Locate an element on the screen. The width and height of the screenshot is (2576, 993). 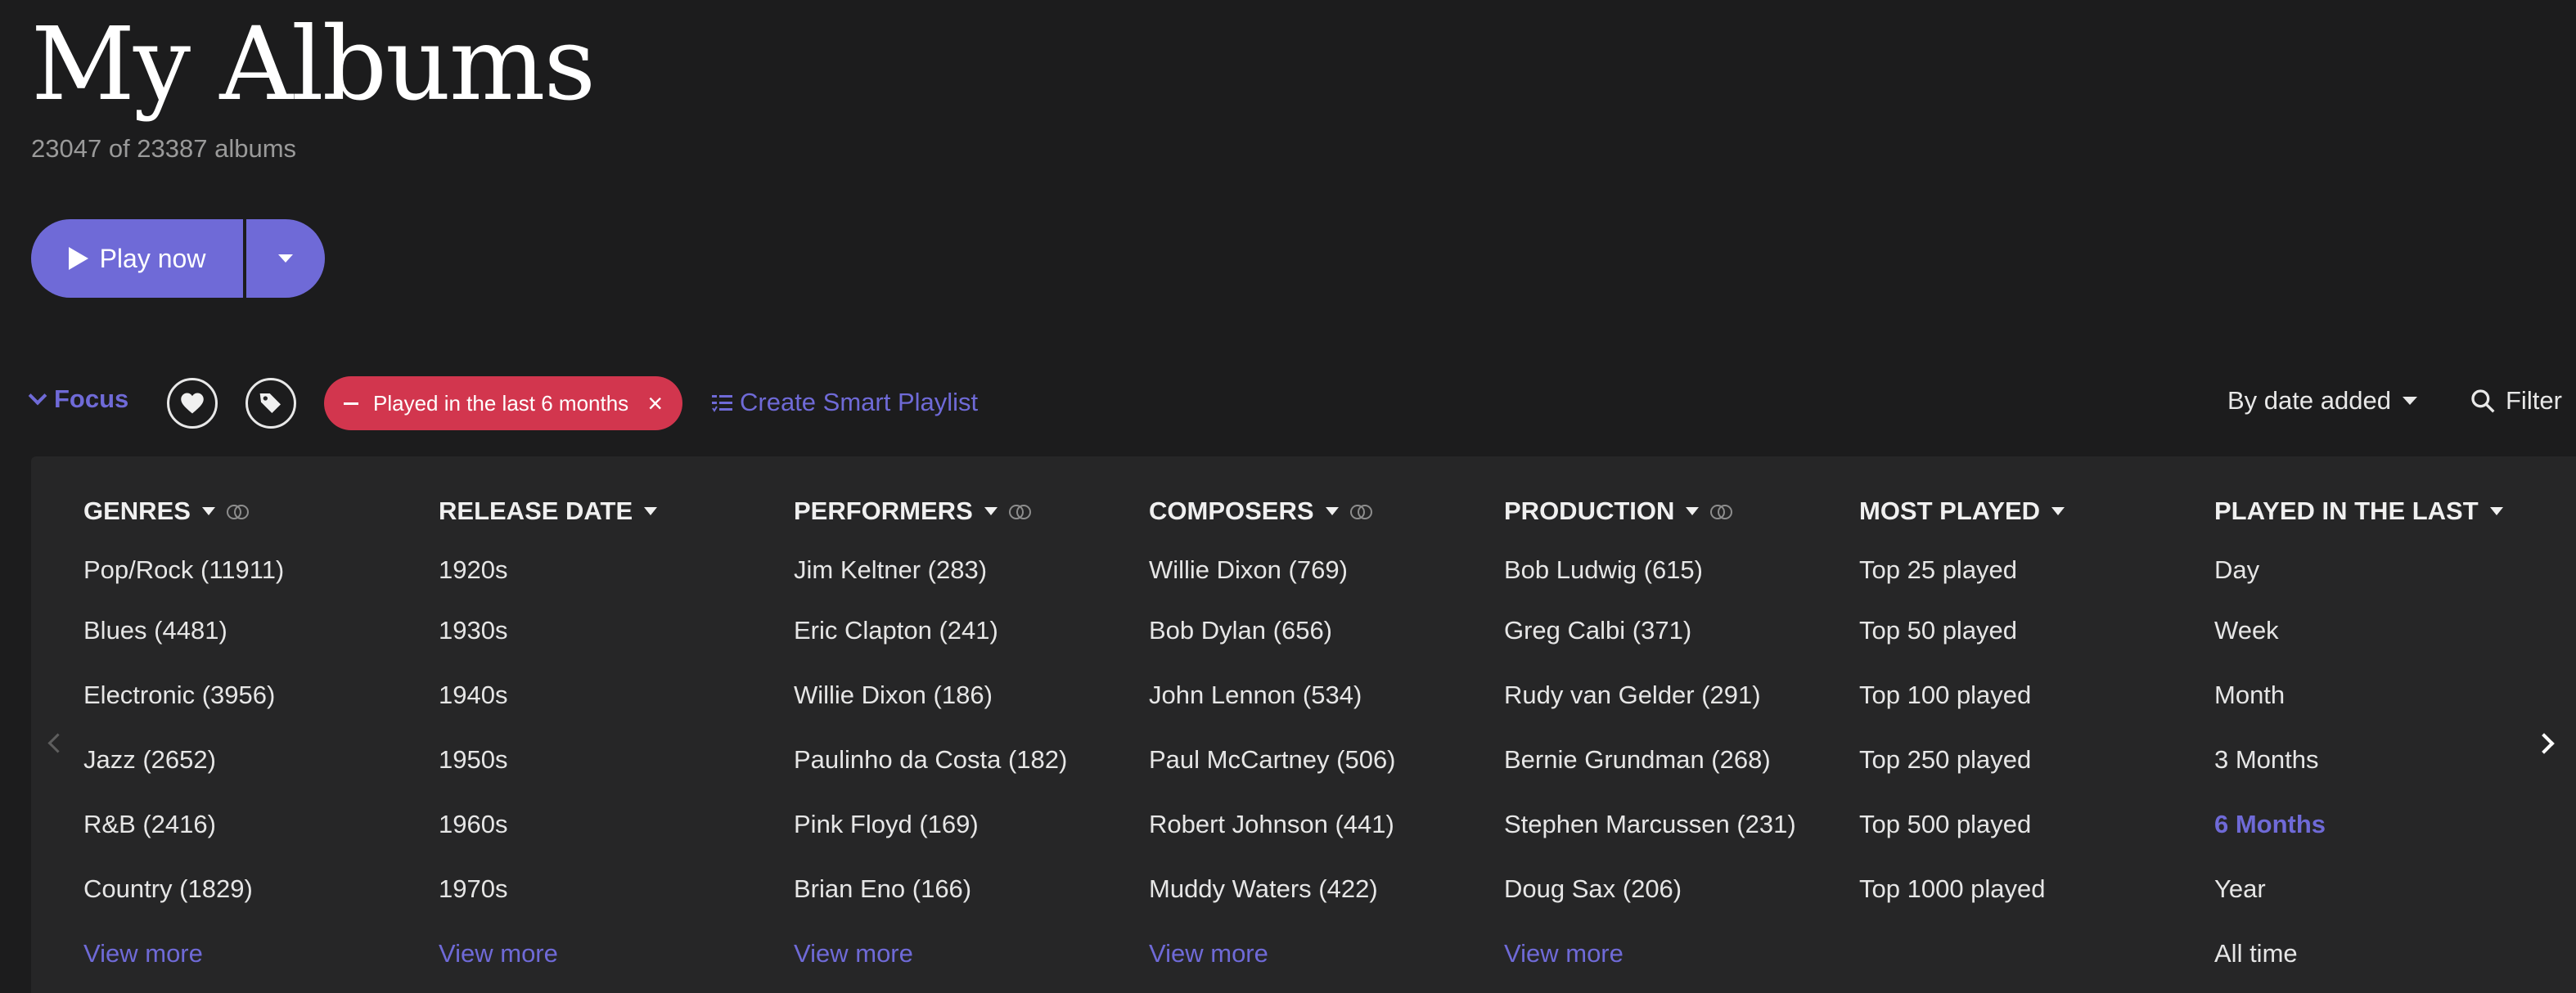
tags-filter-button is located at coordinates (270, 404).